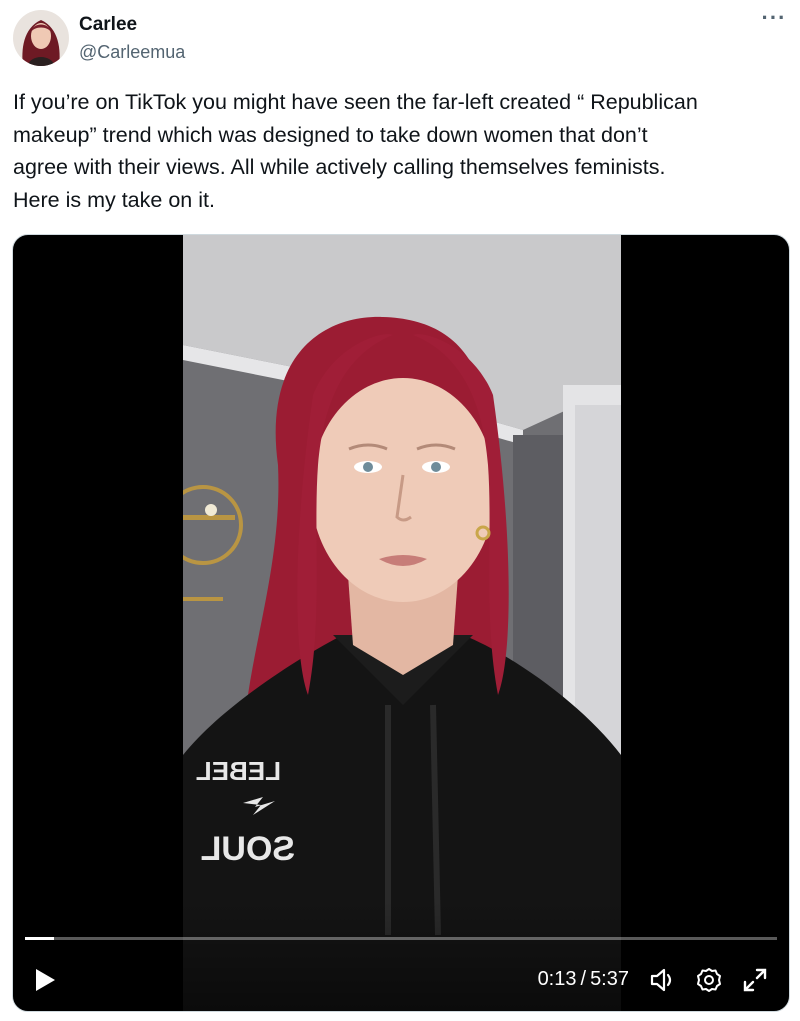 This screenshot has height=1021, width=800. I want to click on fullscreen-icon, so click(755, 980).